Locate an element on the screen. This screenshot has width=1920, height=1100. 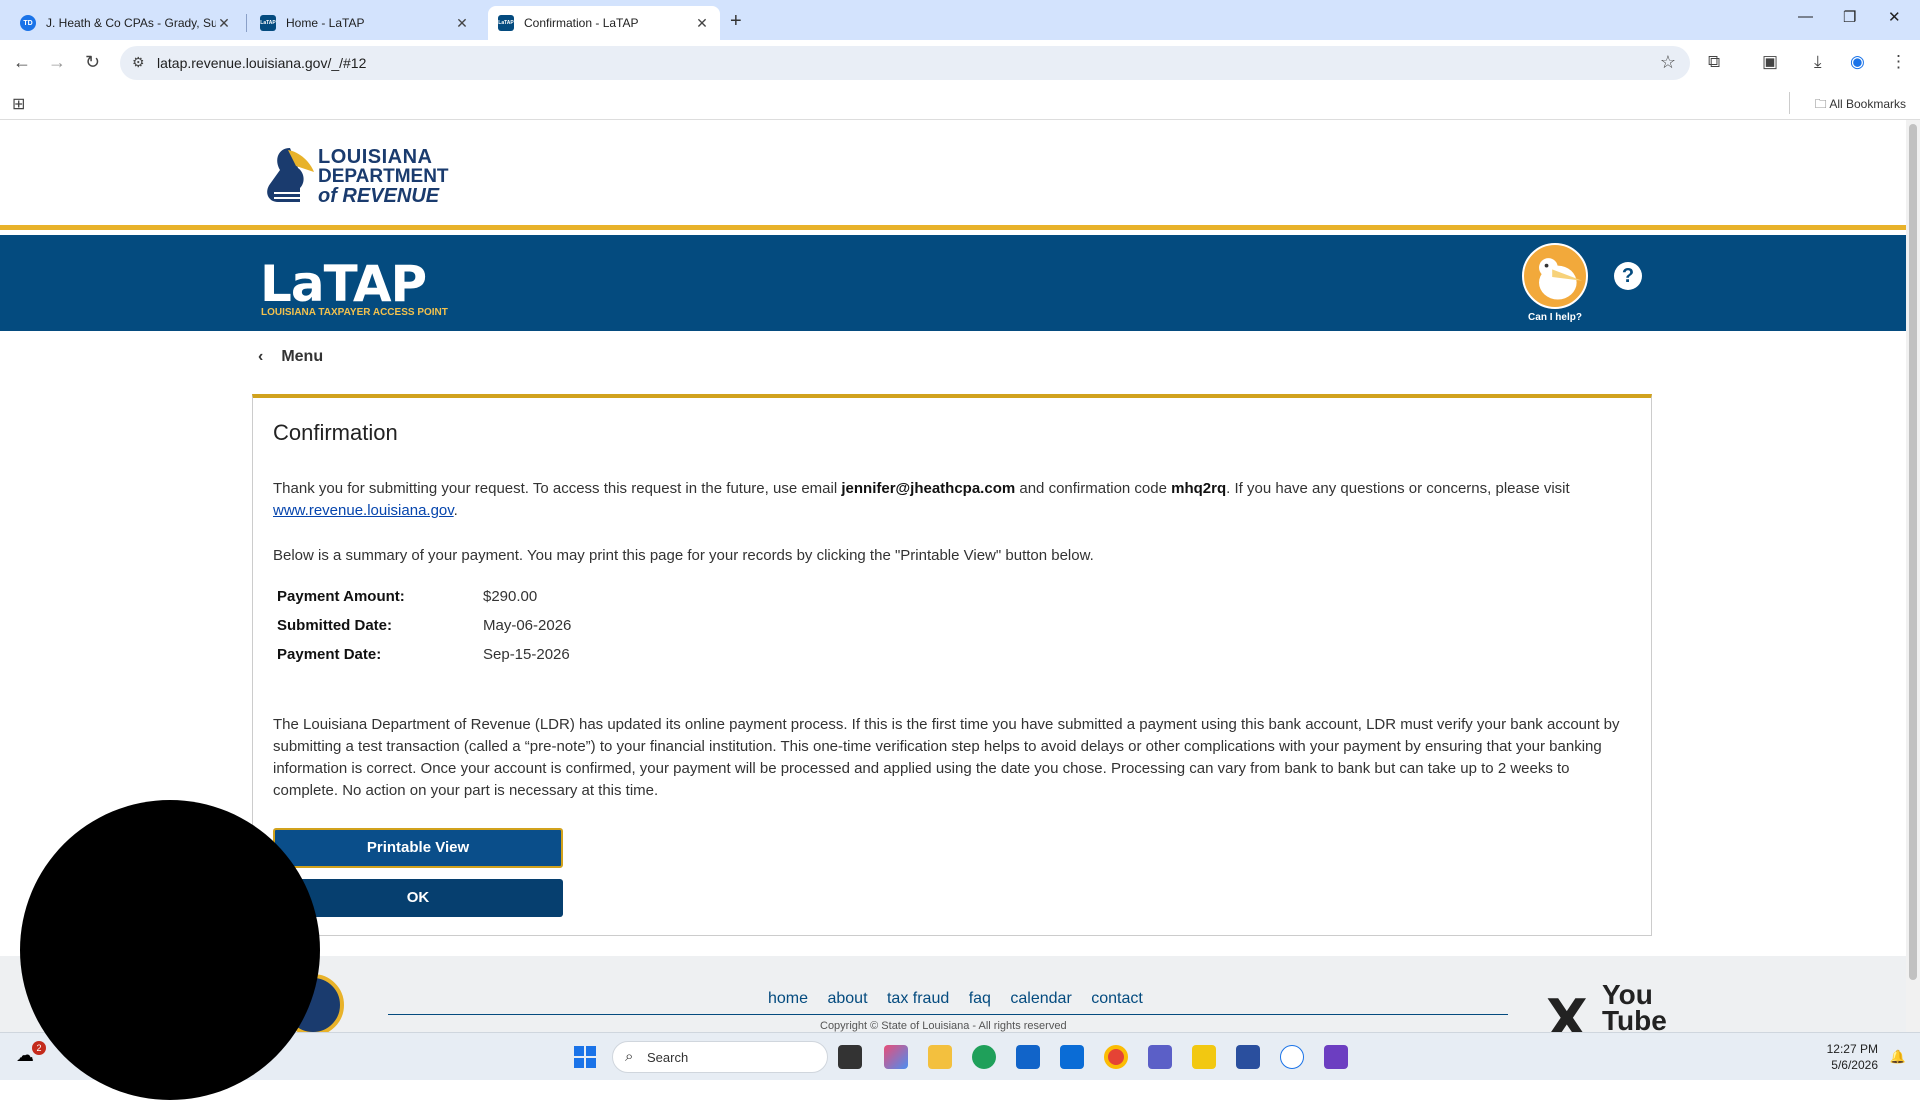
page-title: Confirmation is located at coordinates (335, 432).